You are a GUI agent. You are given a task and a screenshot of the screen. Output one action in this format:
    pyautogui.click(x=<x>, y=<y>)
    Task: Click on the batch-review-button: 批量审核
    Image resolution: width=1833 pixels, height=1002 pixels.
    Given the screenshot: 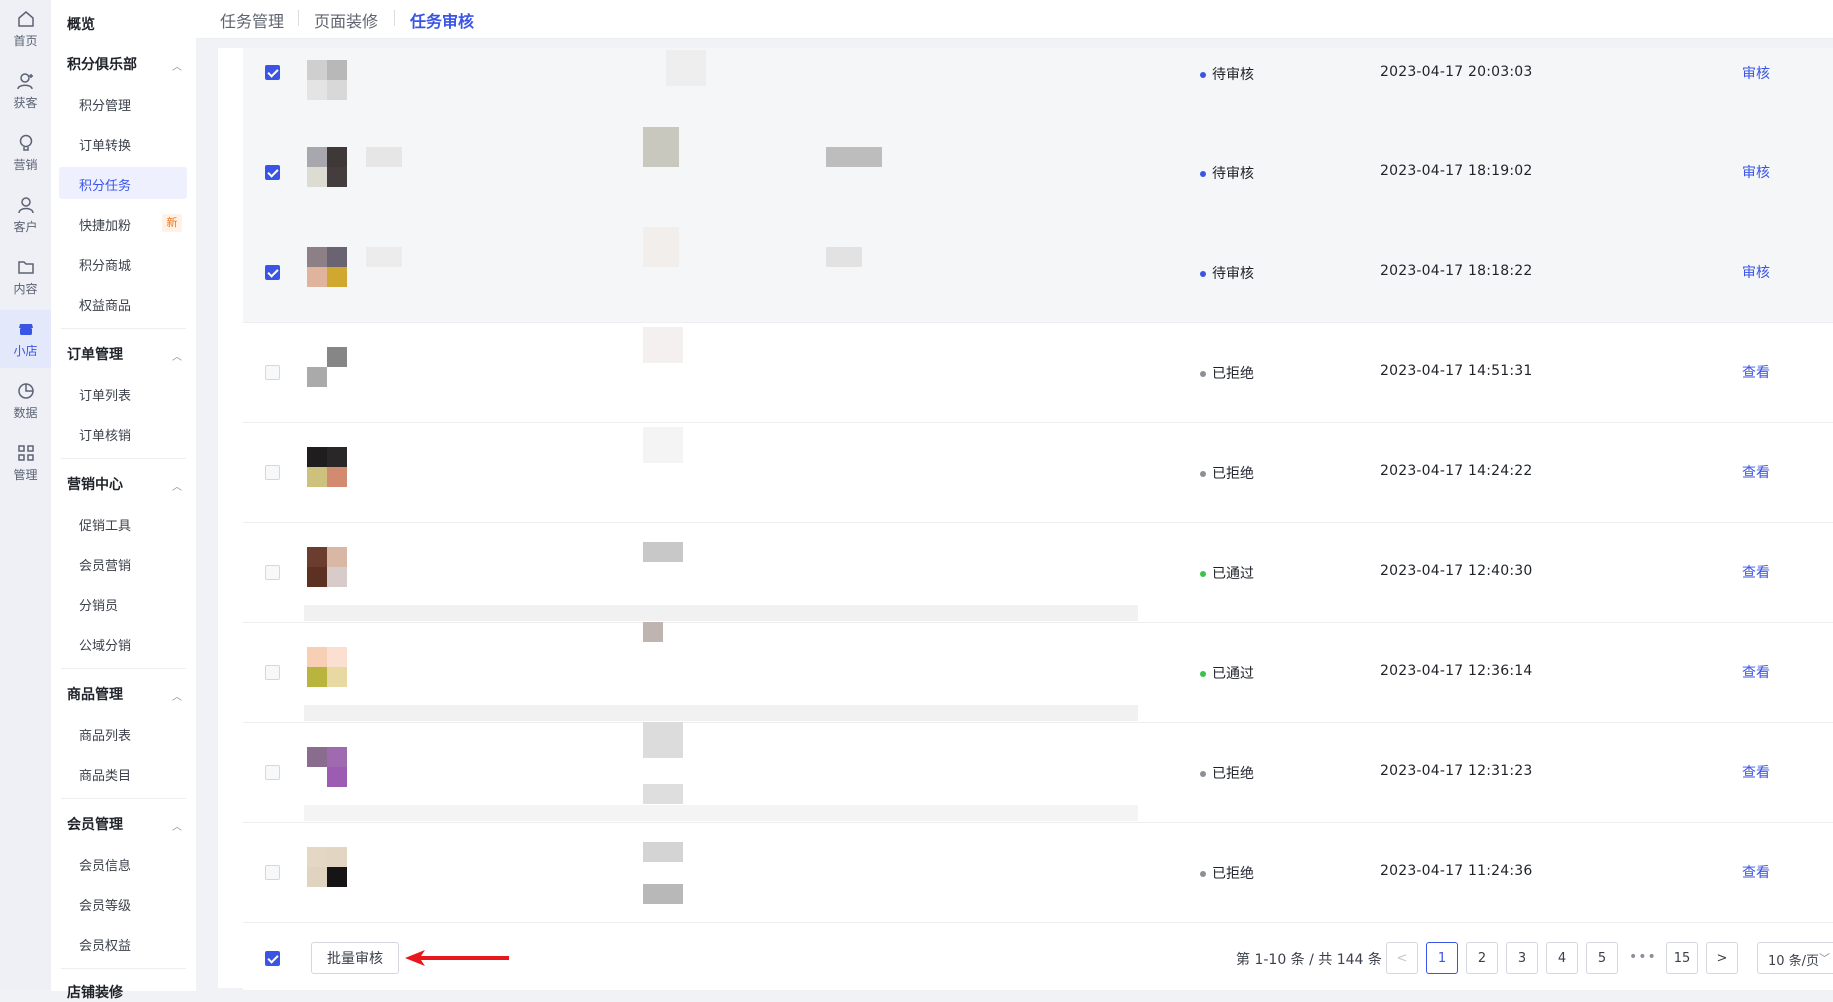 What is the action you would take?
    pyautogui.click(x=355, y=958)
    